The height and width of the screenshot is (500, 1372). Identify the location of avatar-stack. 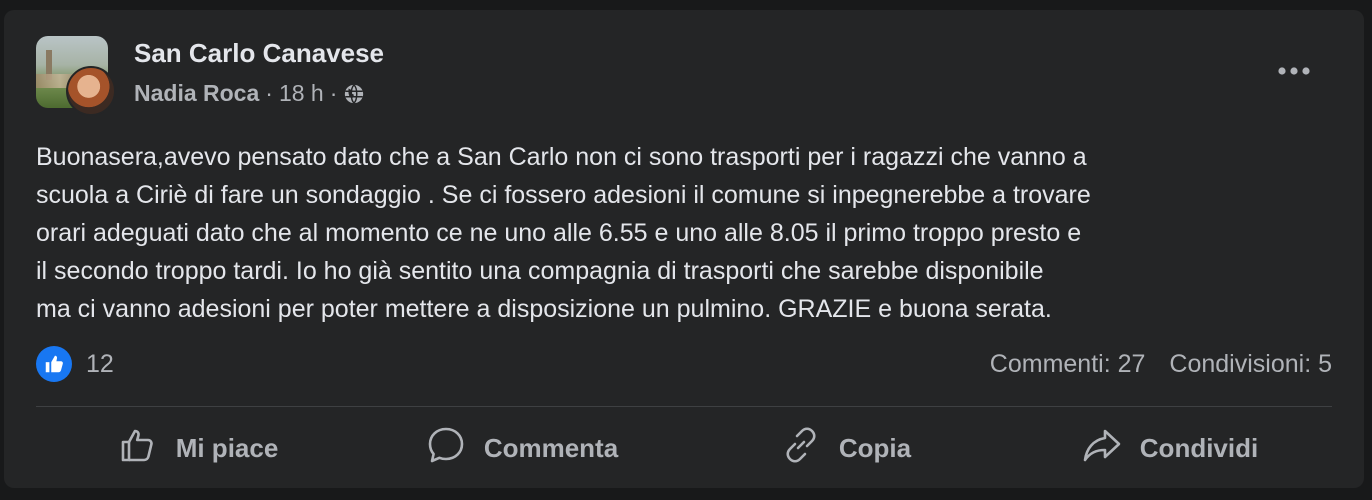
(76, 75).